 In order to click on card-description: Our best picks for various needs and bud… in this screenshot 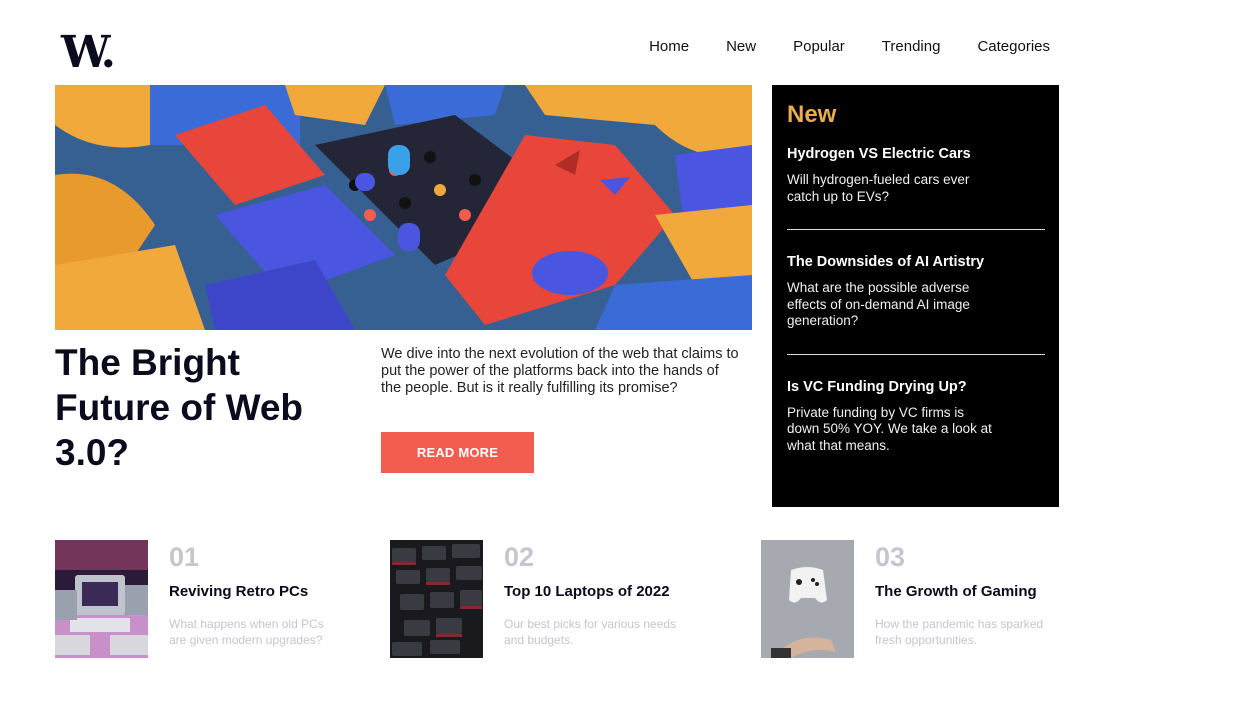, I will do `click(590, 632)`.